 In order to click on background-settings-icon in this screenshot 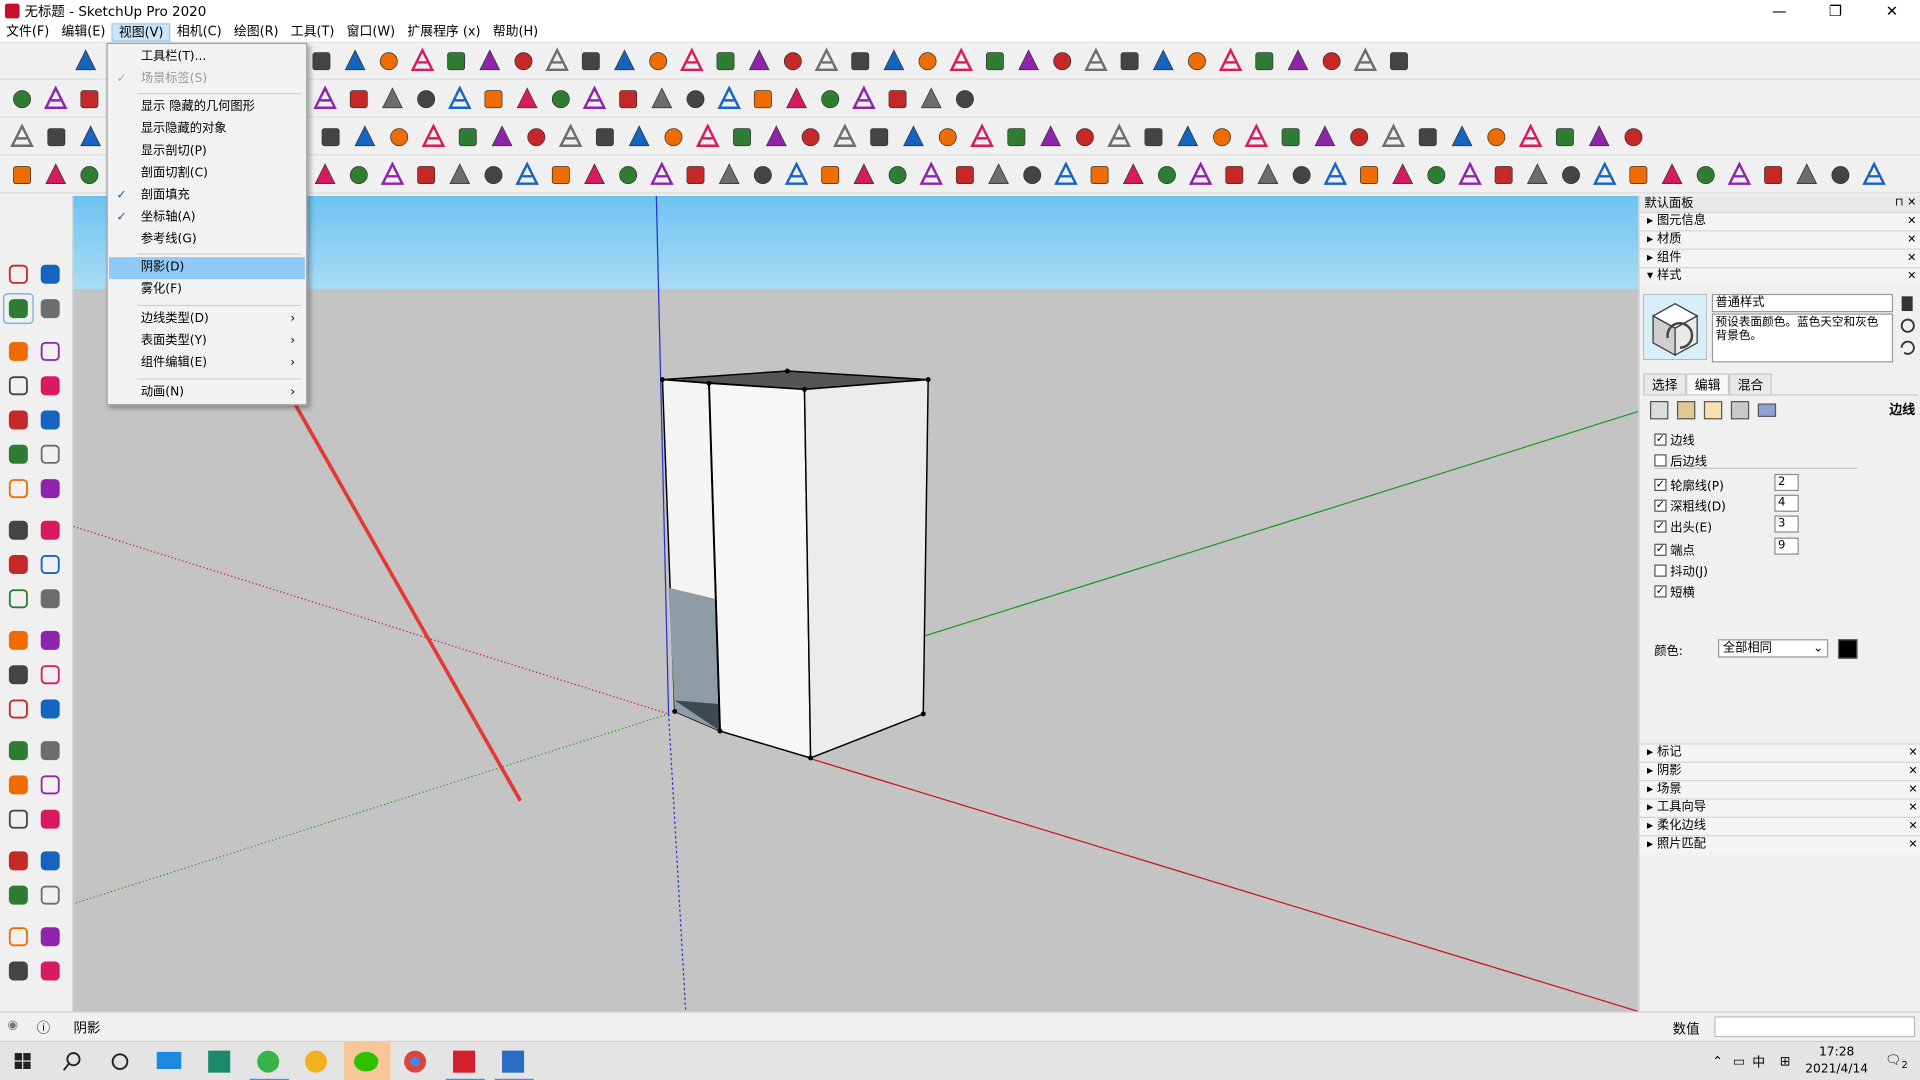, I will do `click(1713, 410)`.